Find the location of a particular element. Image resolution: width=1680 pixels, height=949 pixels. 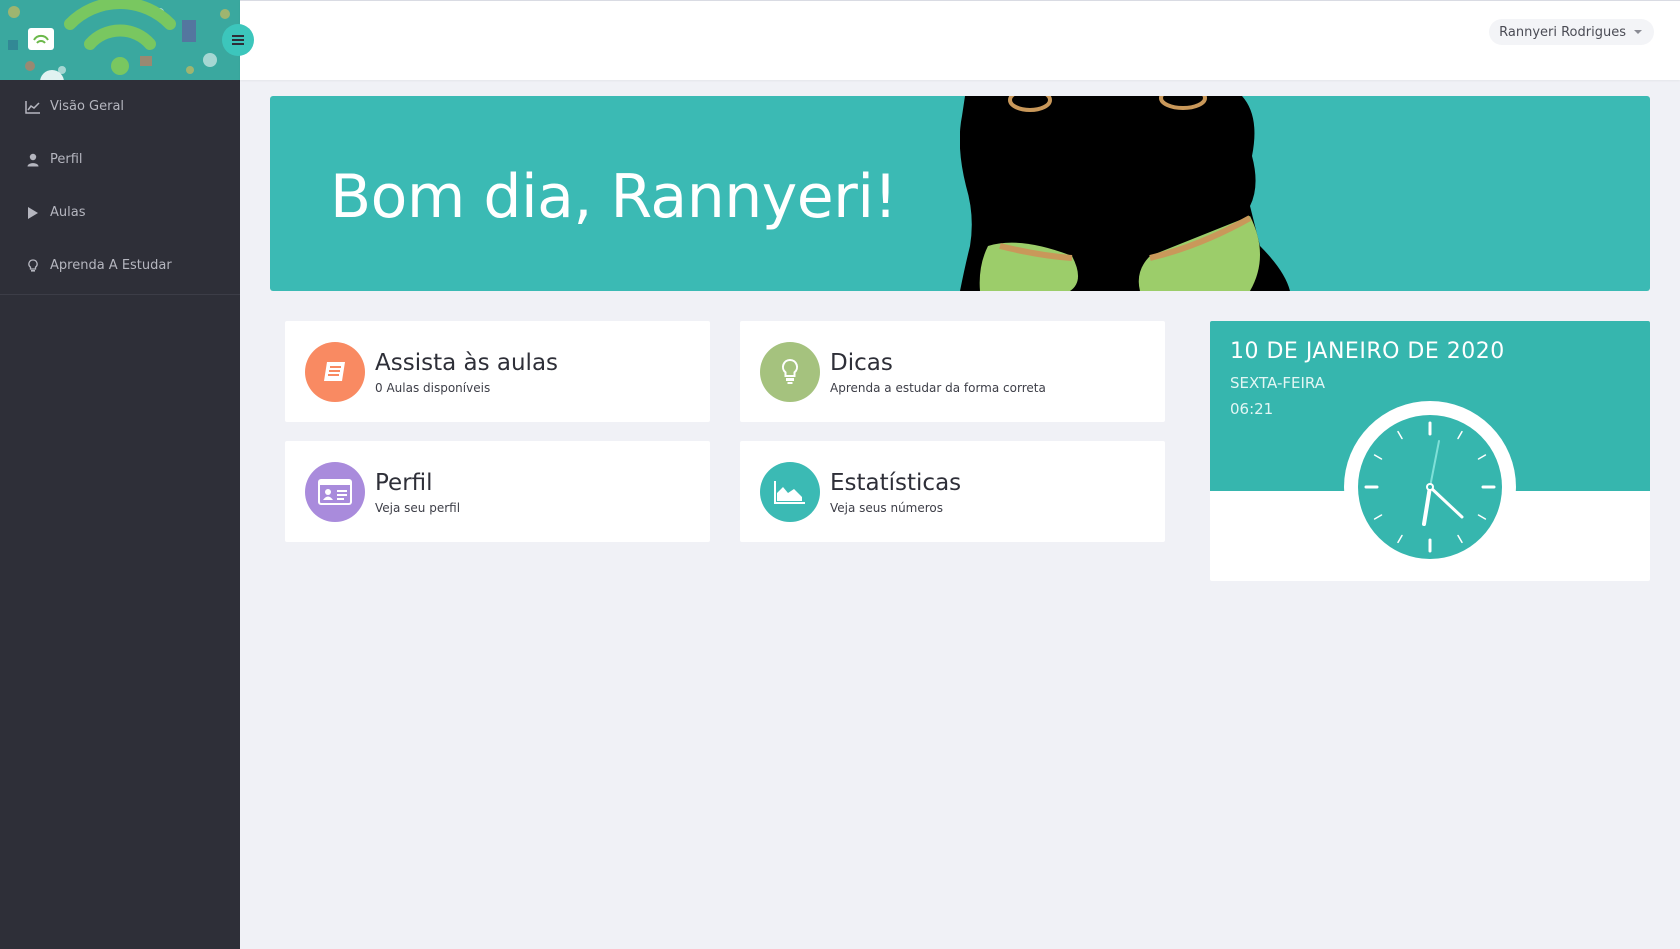

hamburger-icon is located at coordinates (238, 40).